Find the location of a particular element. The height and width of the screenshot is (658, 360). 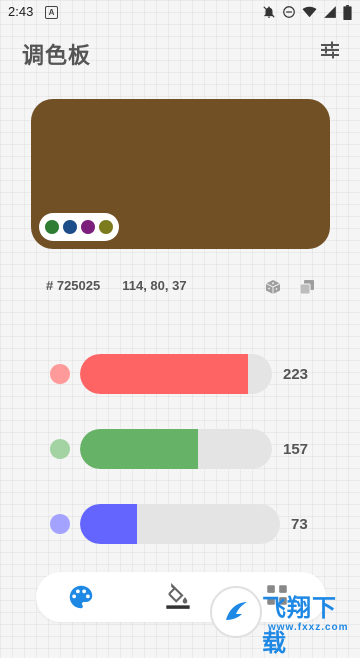

watermark-logo is located at coordinates (236, 612).